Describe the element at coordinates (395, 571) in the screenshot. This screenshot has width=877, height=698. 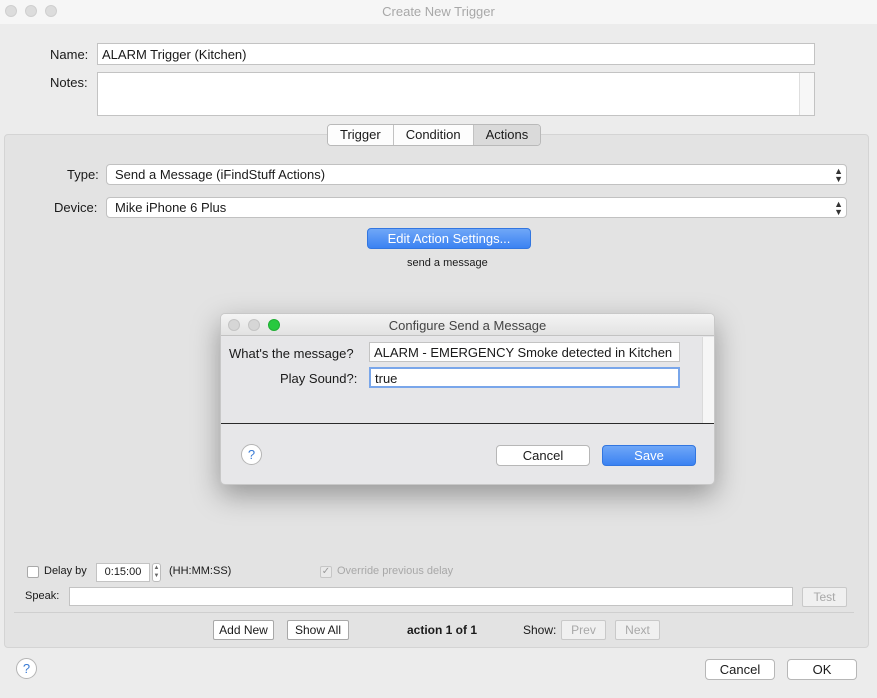
I see `override-delay-label: Override previous delay` at that location.